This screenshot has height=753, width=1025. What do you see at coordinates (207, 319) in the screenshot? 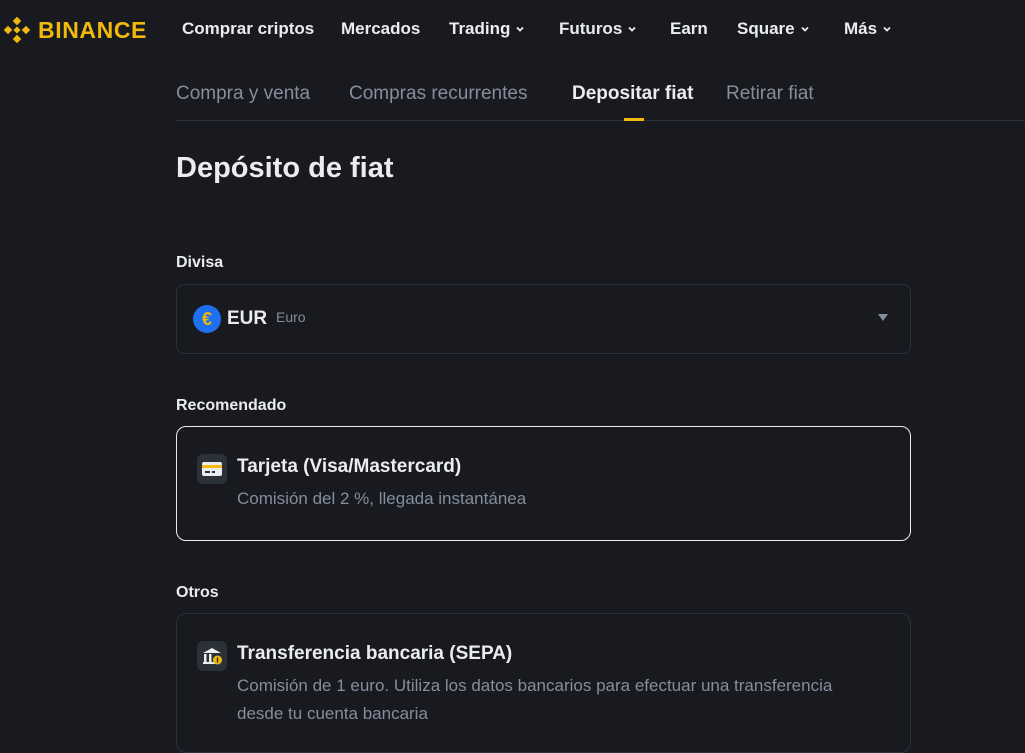
I see `euro-icon: €` at bounding box center [207, 319].